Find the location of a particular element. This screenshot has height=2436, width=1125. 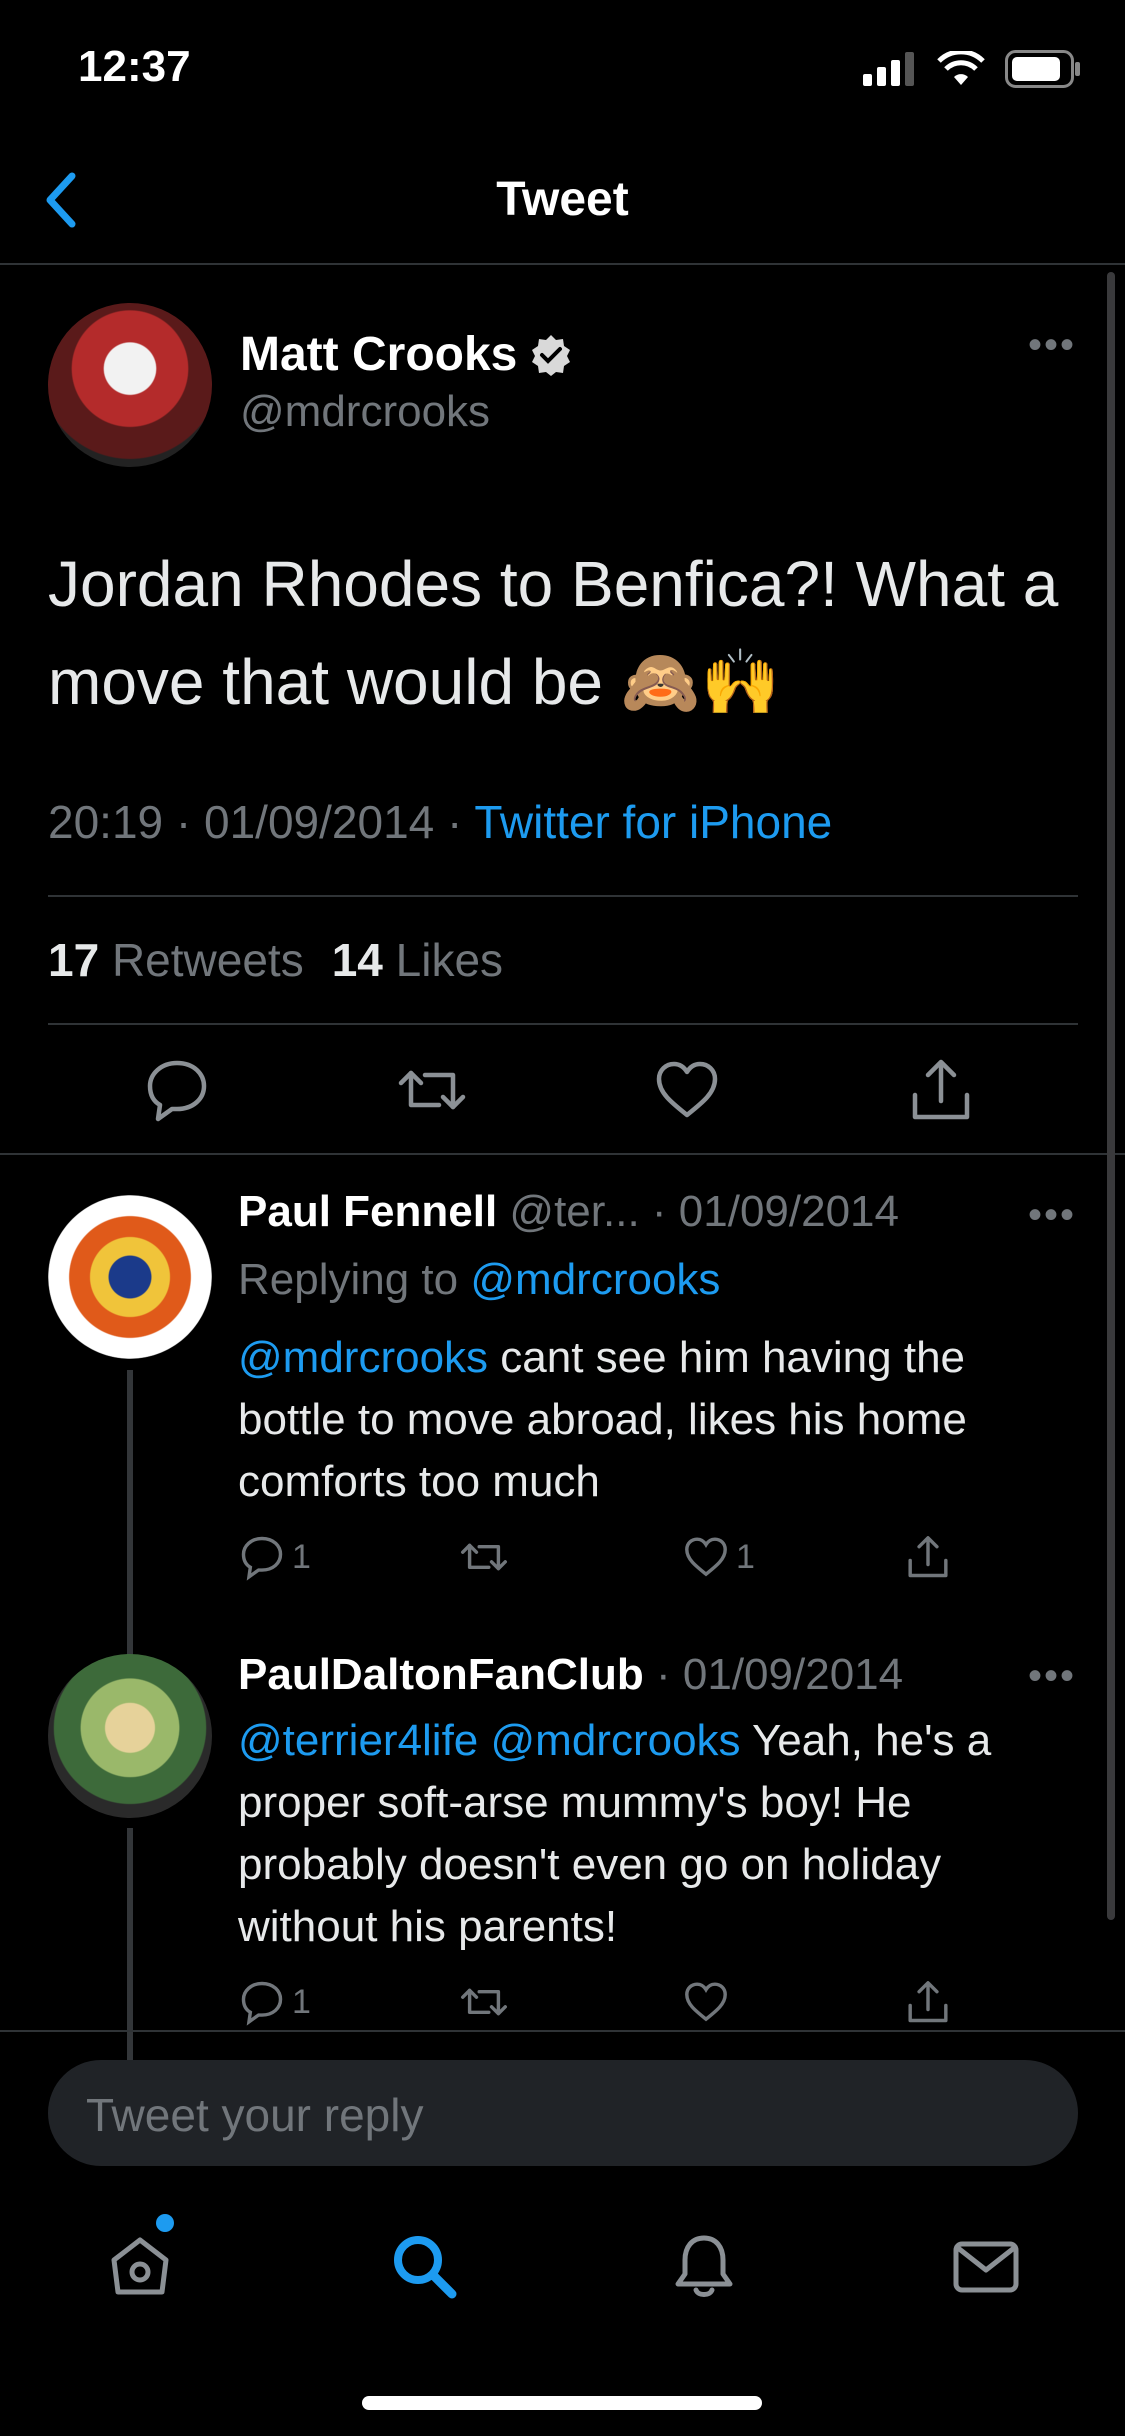

tweet-stats: 17 Retweets 14 Likes is located at coordinates (275, 960).